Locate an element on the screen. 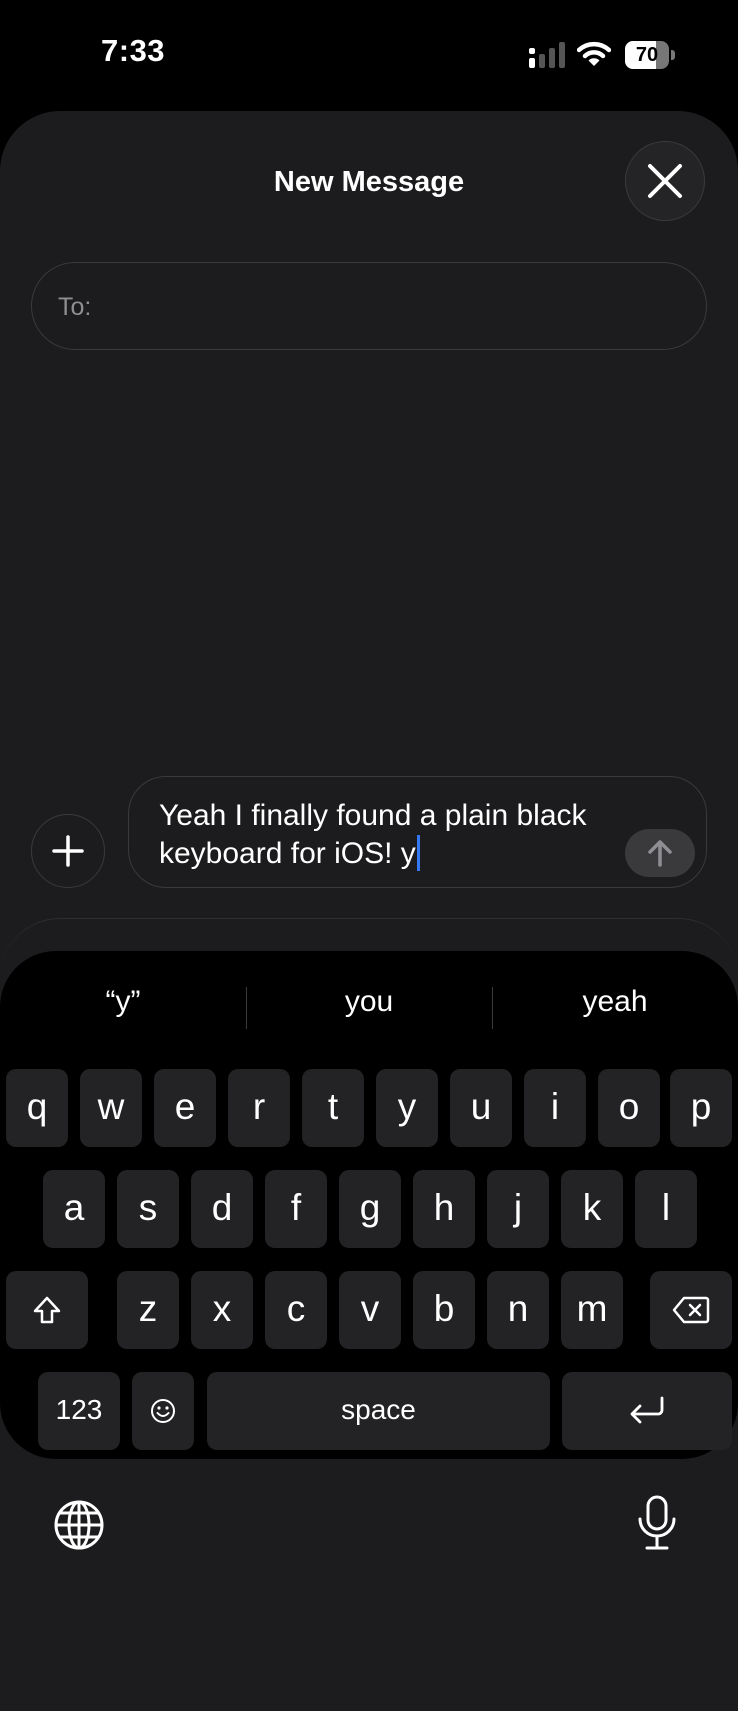 Image resolution: width=738 pixels, height=1711 pixels. status-bar: 7:33 70 is located at coordinates (369, 50).